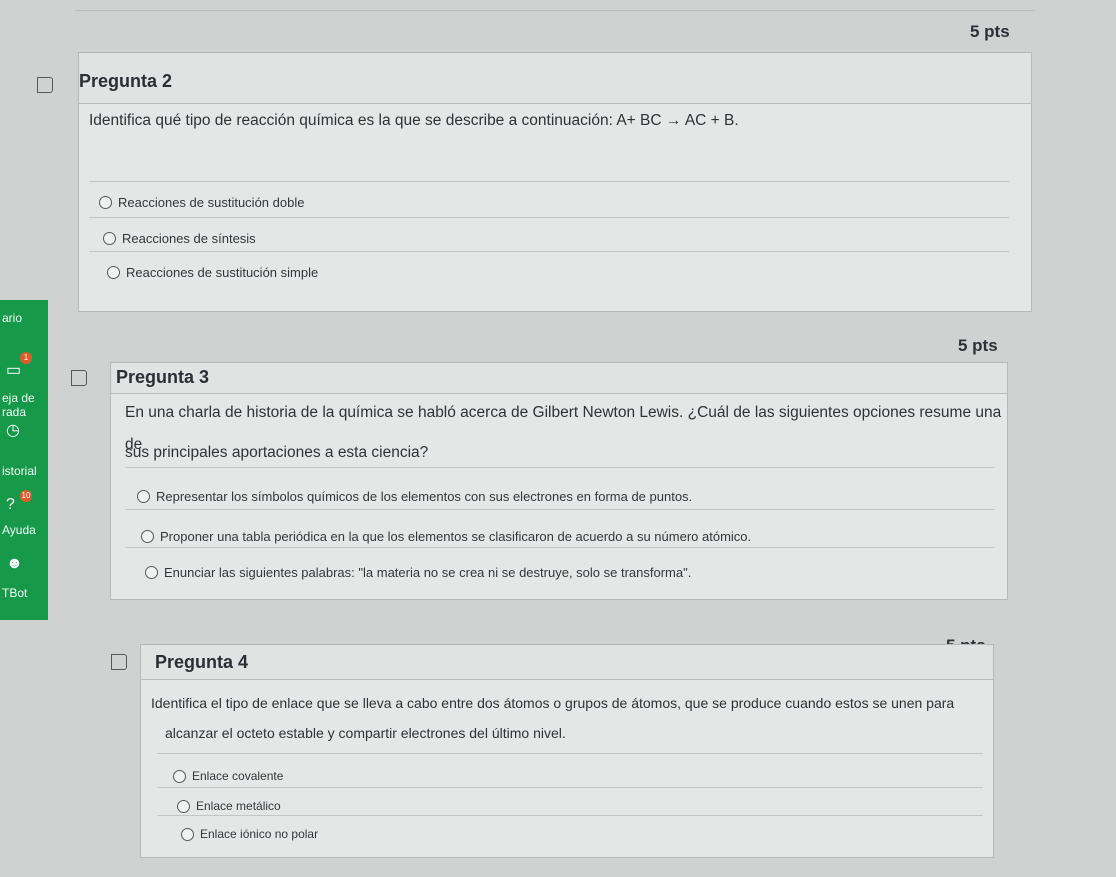  I want to click on question-2-option-2: Reacciones de síntesis, so click(179, 238).